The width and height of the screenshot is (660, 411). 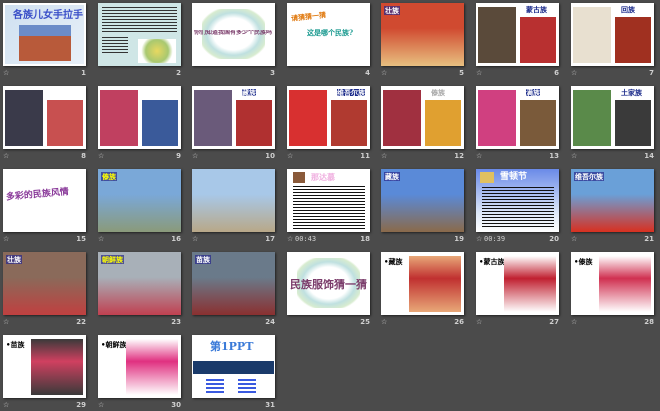 I want to click on slide-title: 土家族, so click(x=631, y=92).